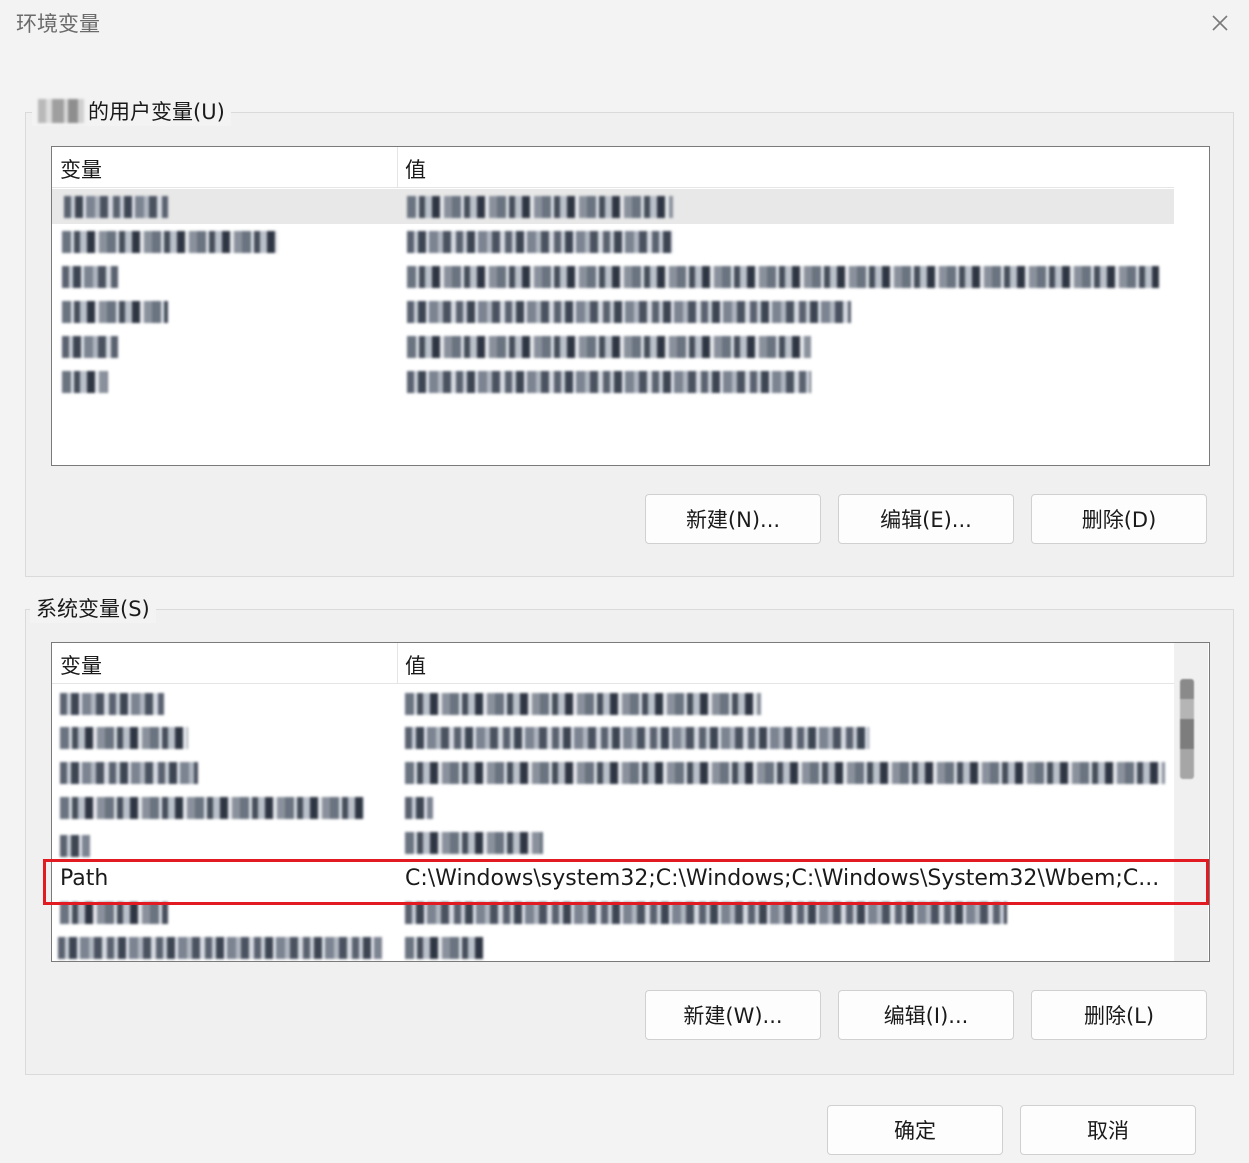 This screenshot has height=1163, width=1249. I want to click on close-icon, so click(1220, 23).